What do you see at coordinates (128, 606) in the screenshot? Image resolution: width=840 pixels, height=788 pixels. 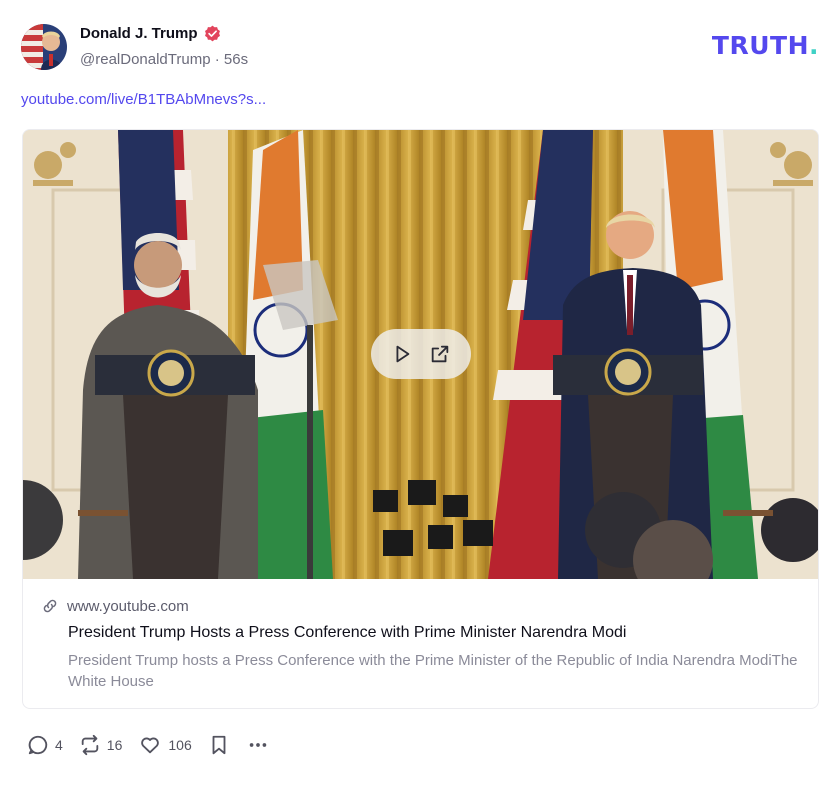 I see `card-domain: www.youtube.com` at bounding box center [128, 606].